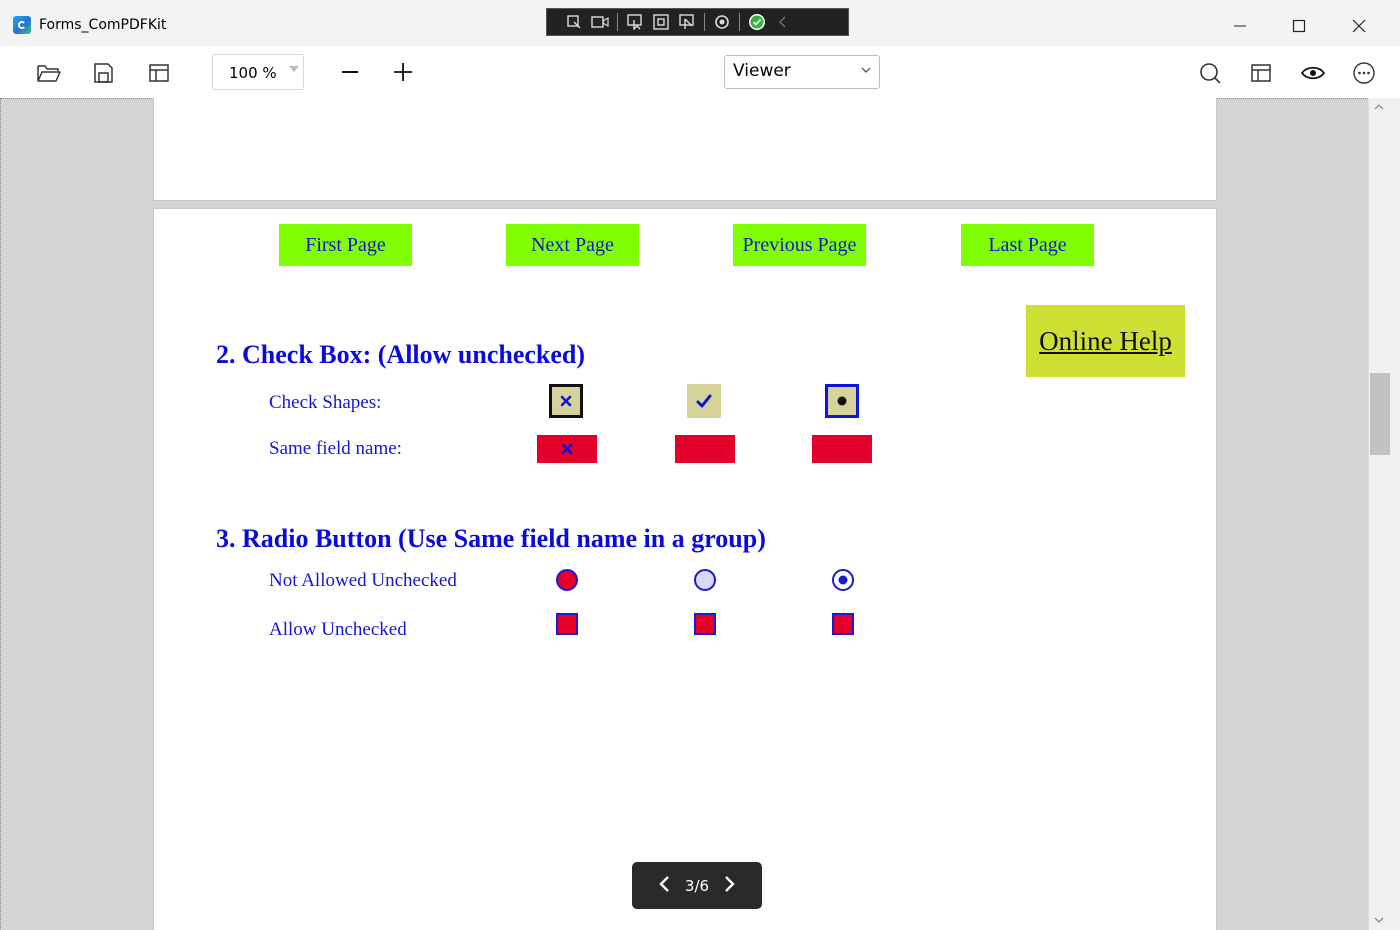 Image resolution: width=1400 pixels, height=930 pixels. What do you see at coordinates (722, 22) in the screenshot?
I see `settings-icon` at bounding box center [722, 22].